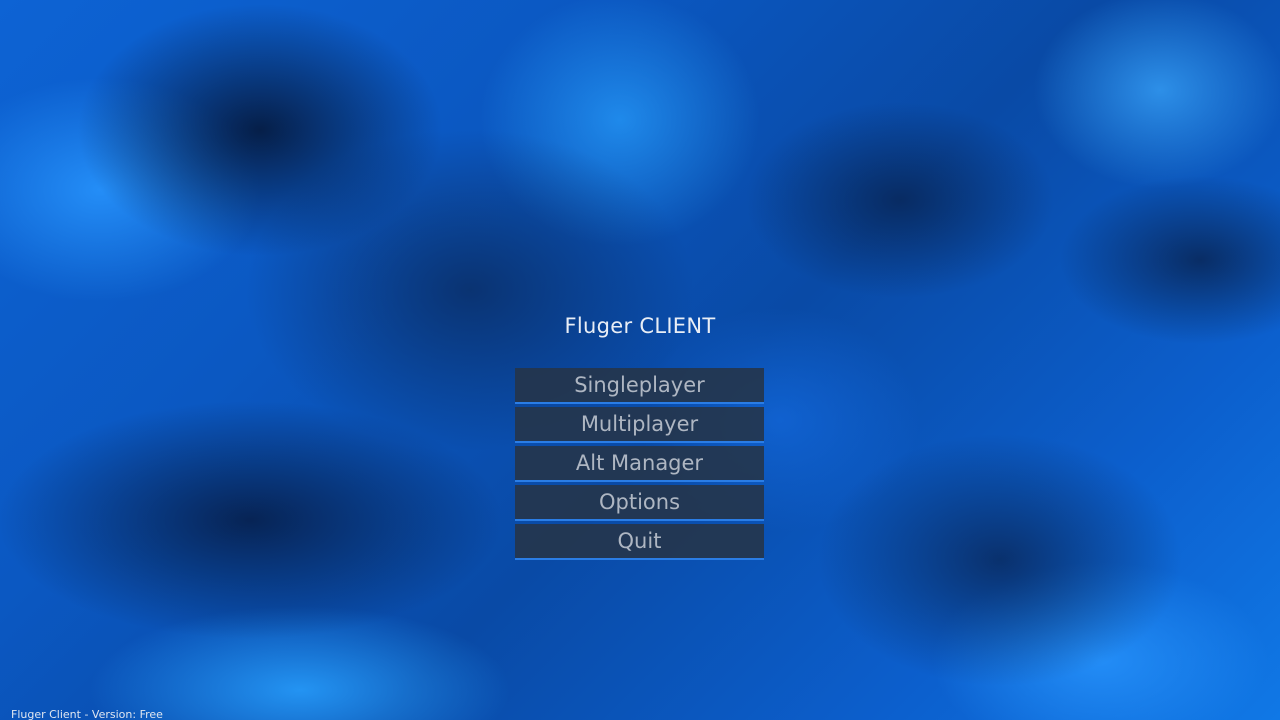  Describe the element at coordinates (639, 386) in the screenshot. I see `singleplayer-button: Singleplayer` at that location.